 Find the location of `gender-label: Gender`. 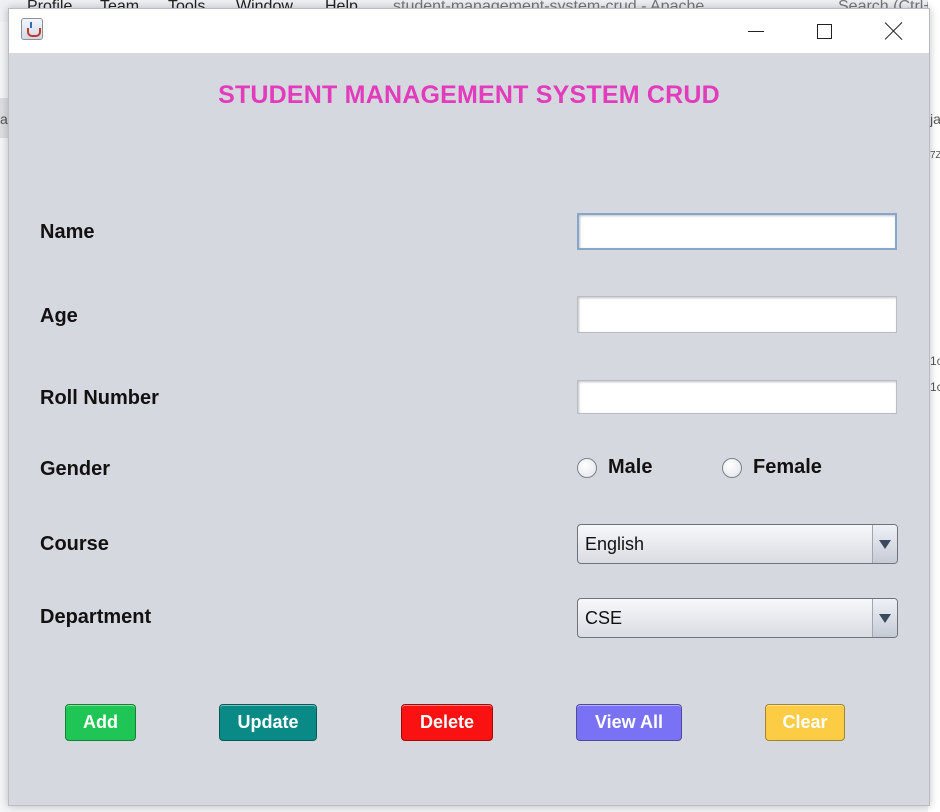

gender-label: Gender is located at coordinates (75, 469).